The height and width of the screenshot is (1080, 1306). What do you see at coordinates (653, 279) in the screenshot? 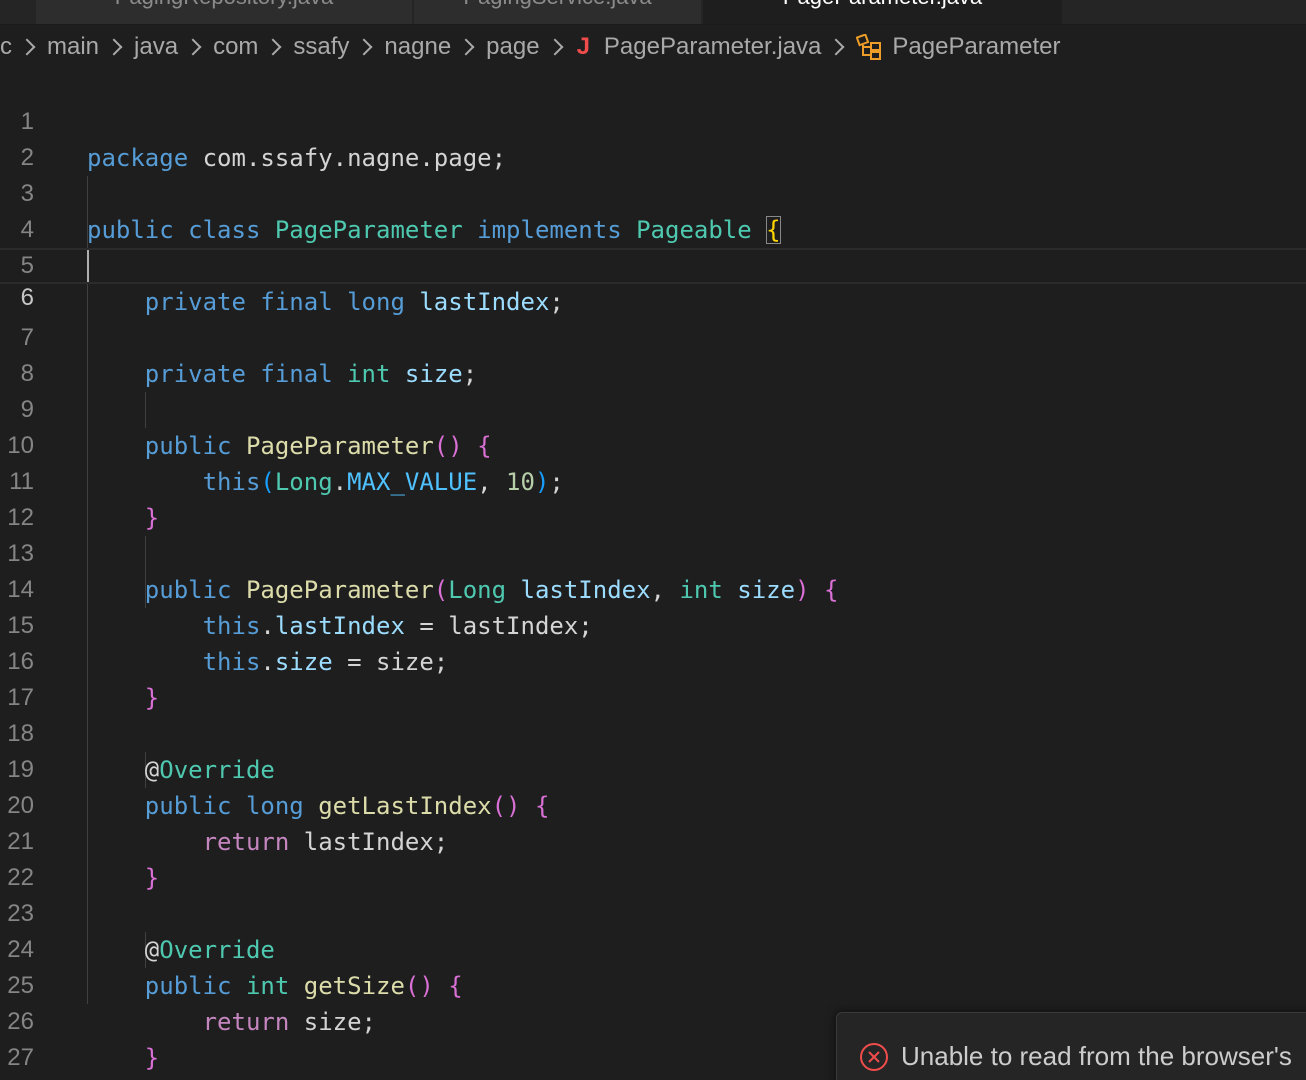
I see `code-line-current: 6` at bounding box center [653, 279].